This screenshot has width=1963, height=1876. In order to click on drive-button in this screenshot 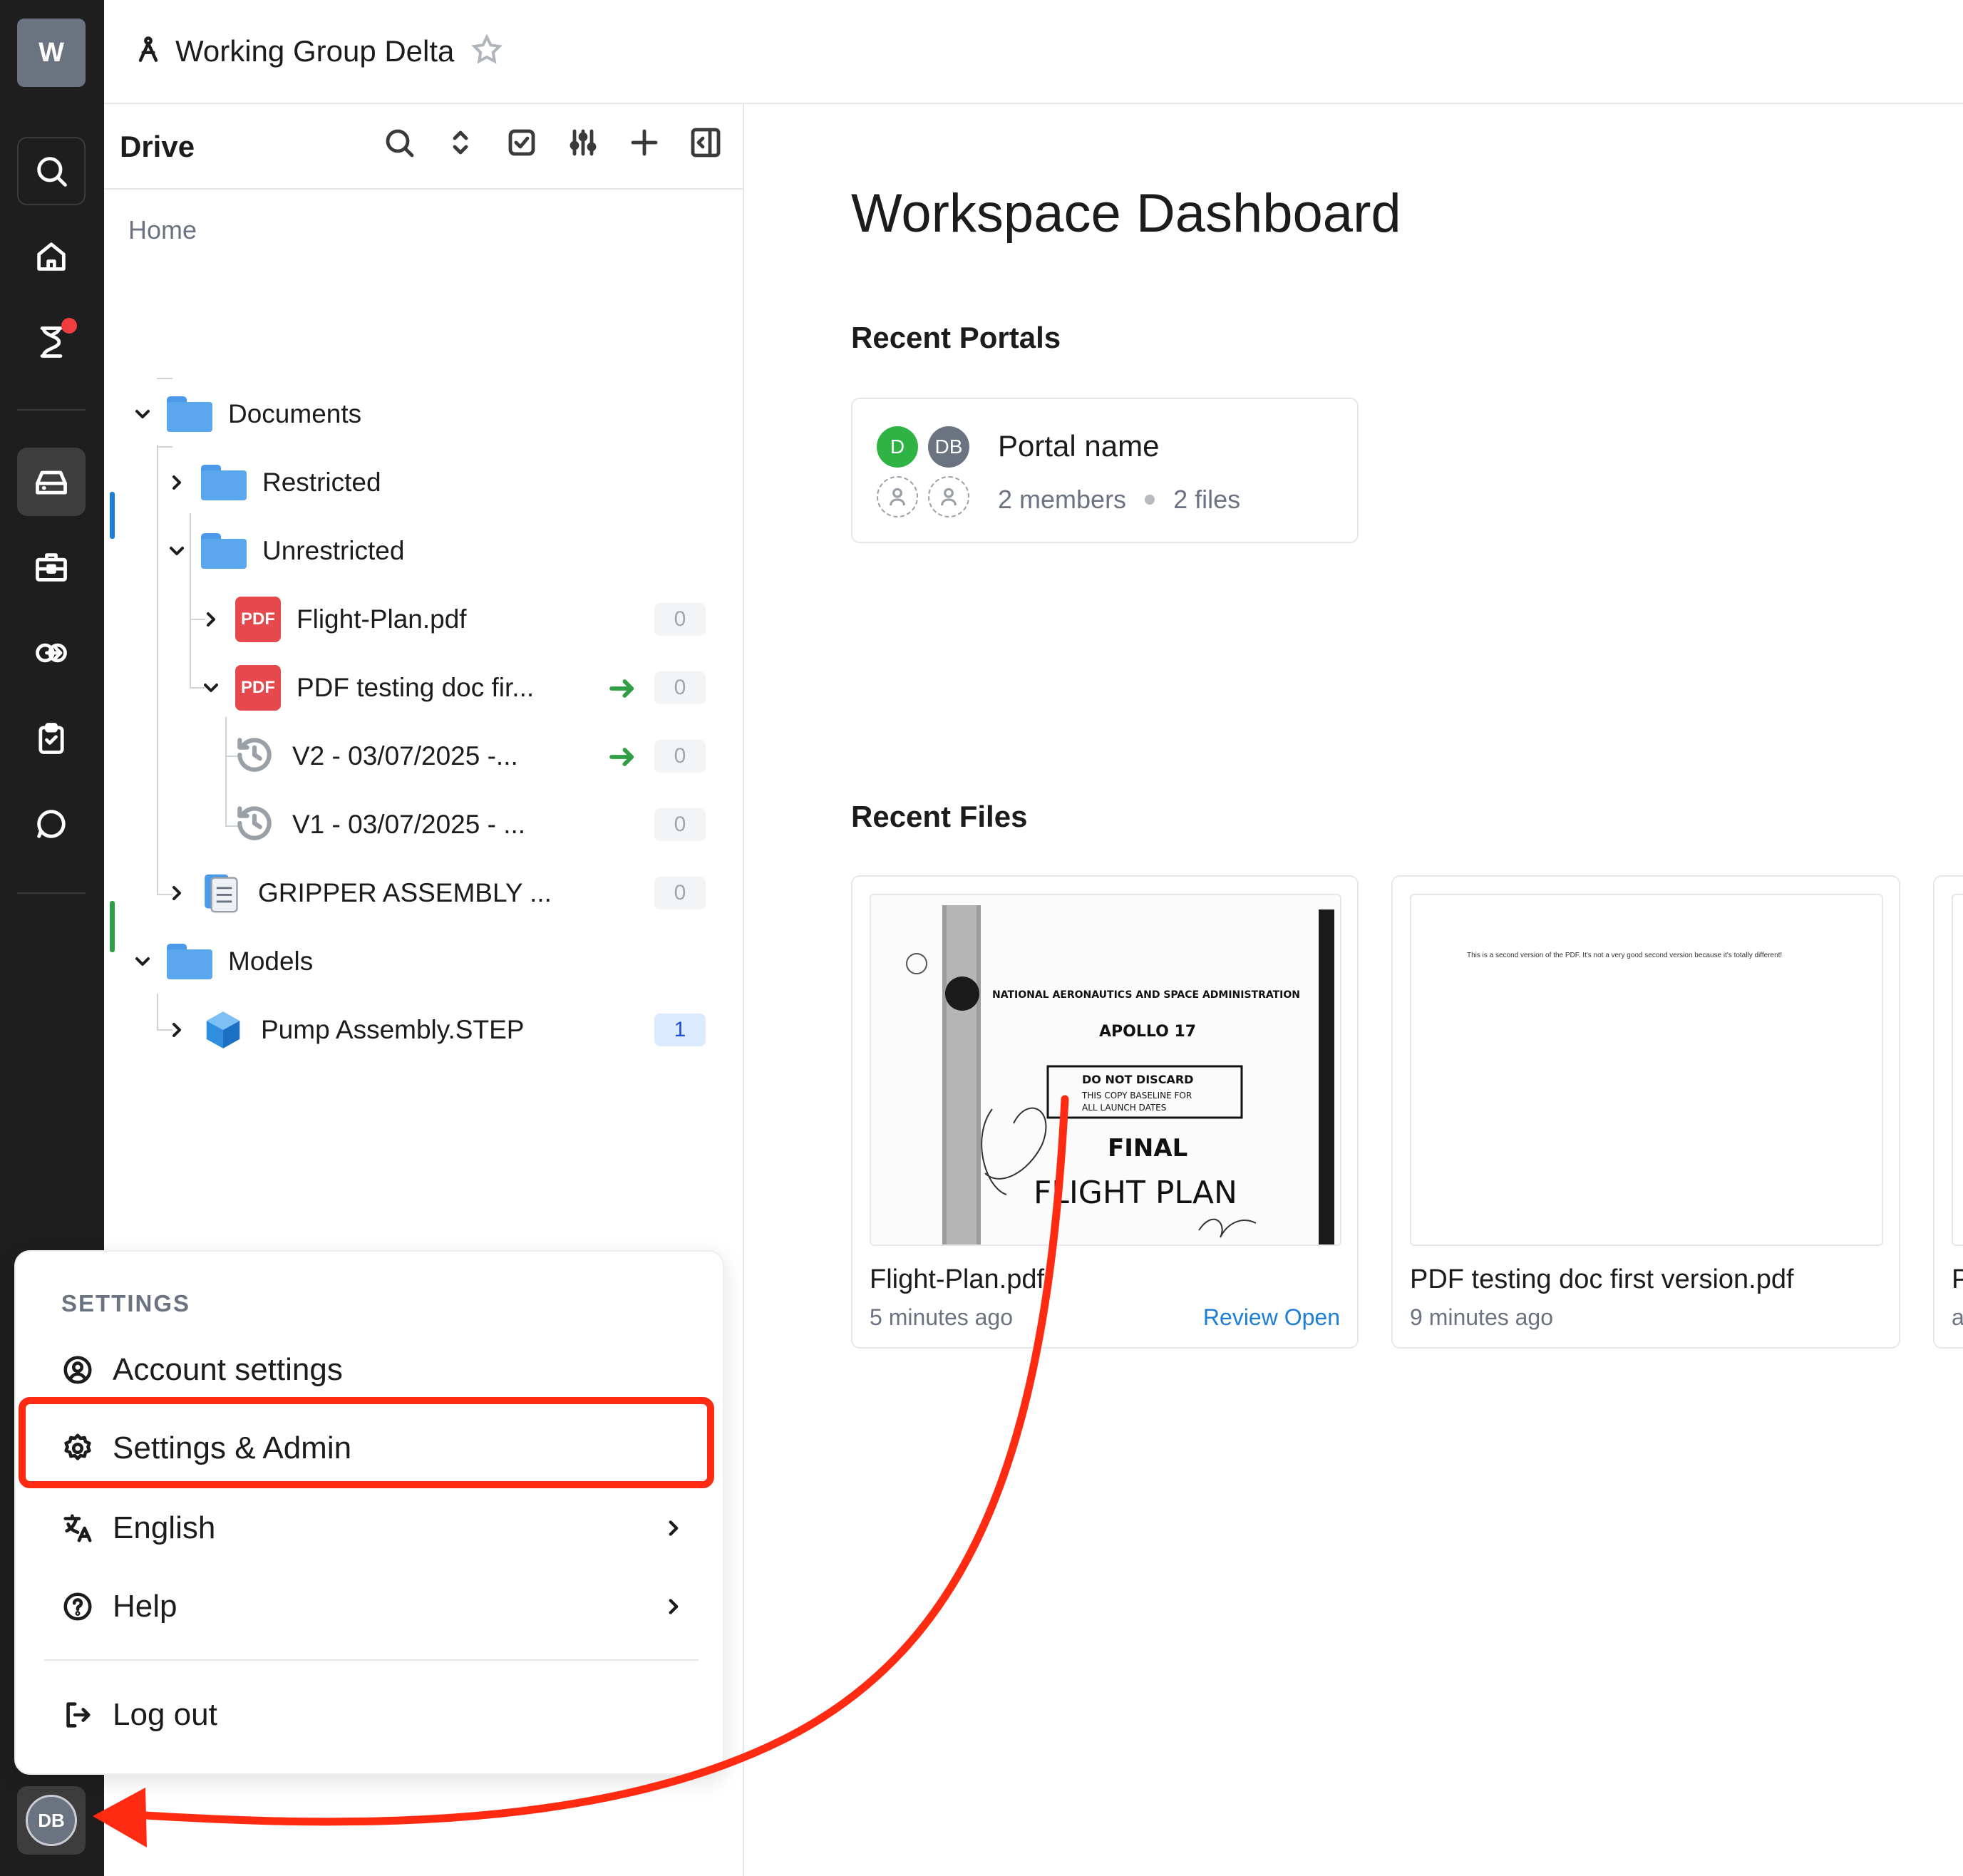, I will do `click(51, 482)`.